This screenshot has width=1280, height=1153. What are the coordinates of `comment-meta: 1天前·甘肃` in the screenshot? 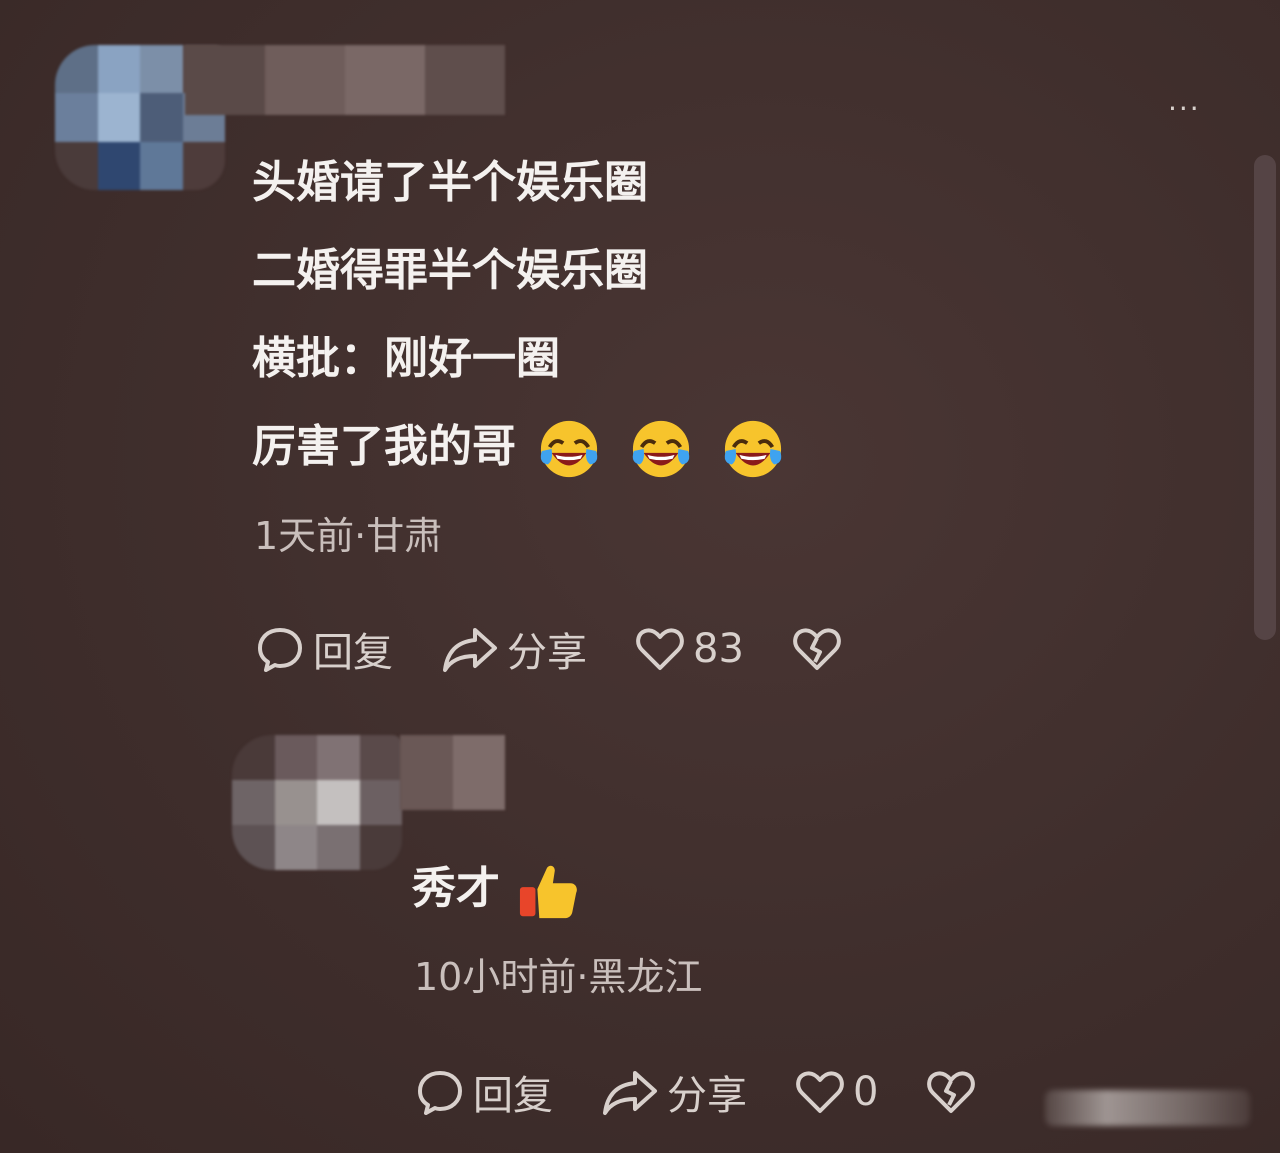 It's located at (348, 536).